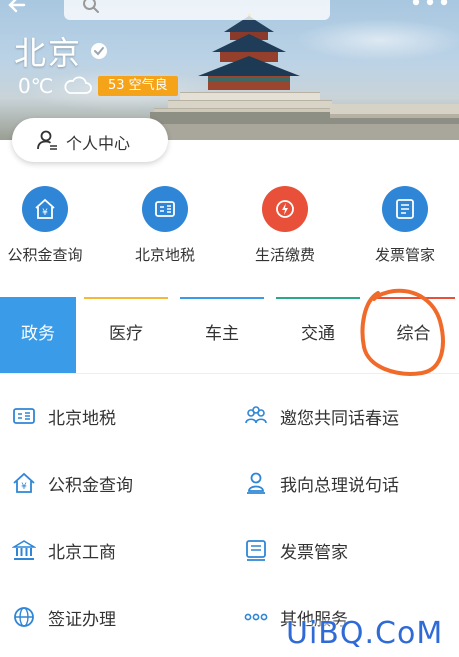 This screenshot has width=459, height=657. I want to click on quick-item-label: 北京地税, so click(164, 255).